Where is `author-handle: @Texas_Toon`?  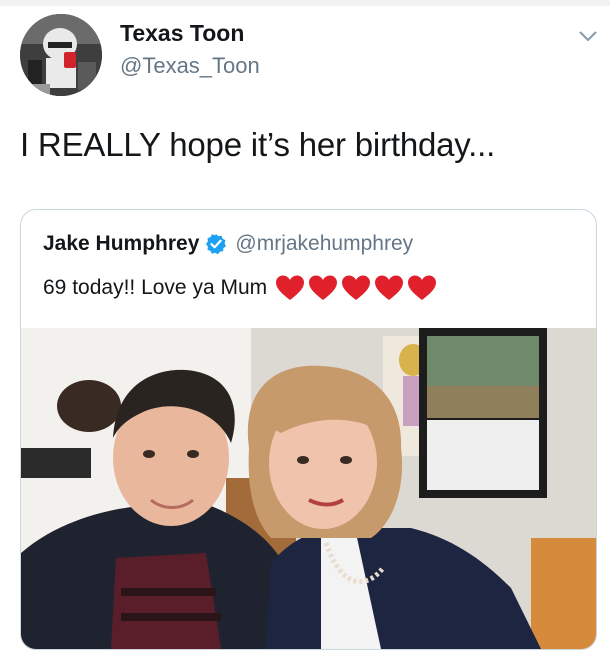 author-handle: @Texas_Toon is located at coordinates (190, 66).